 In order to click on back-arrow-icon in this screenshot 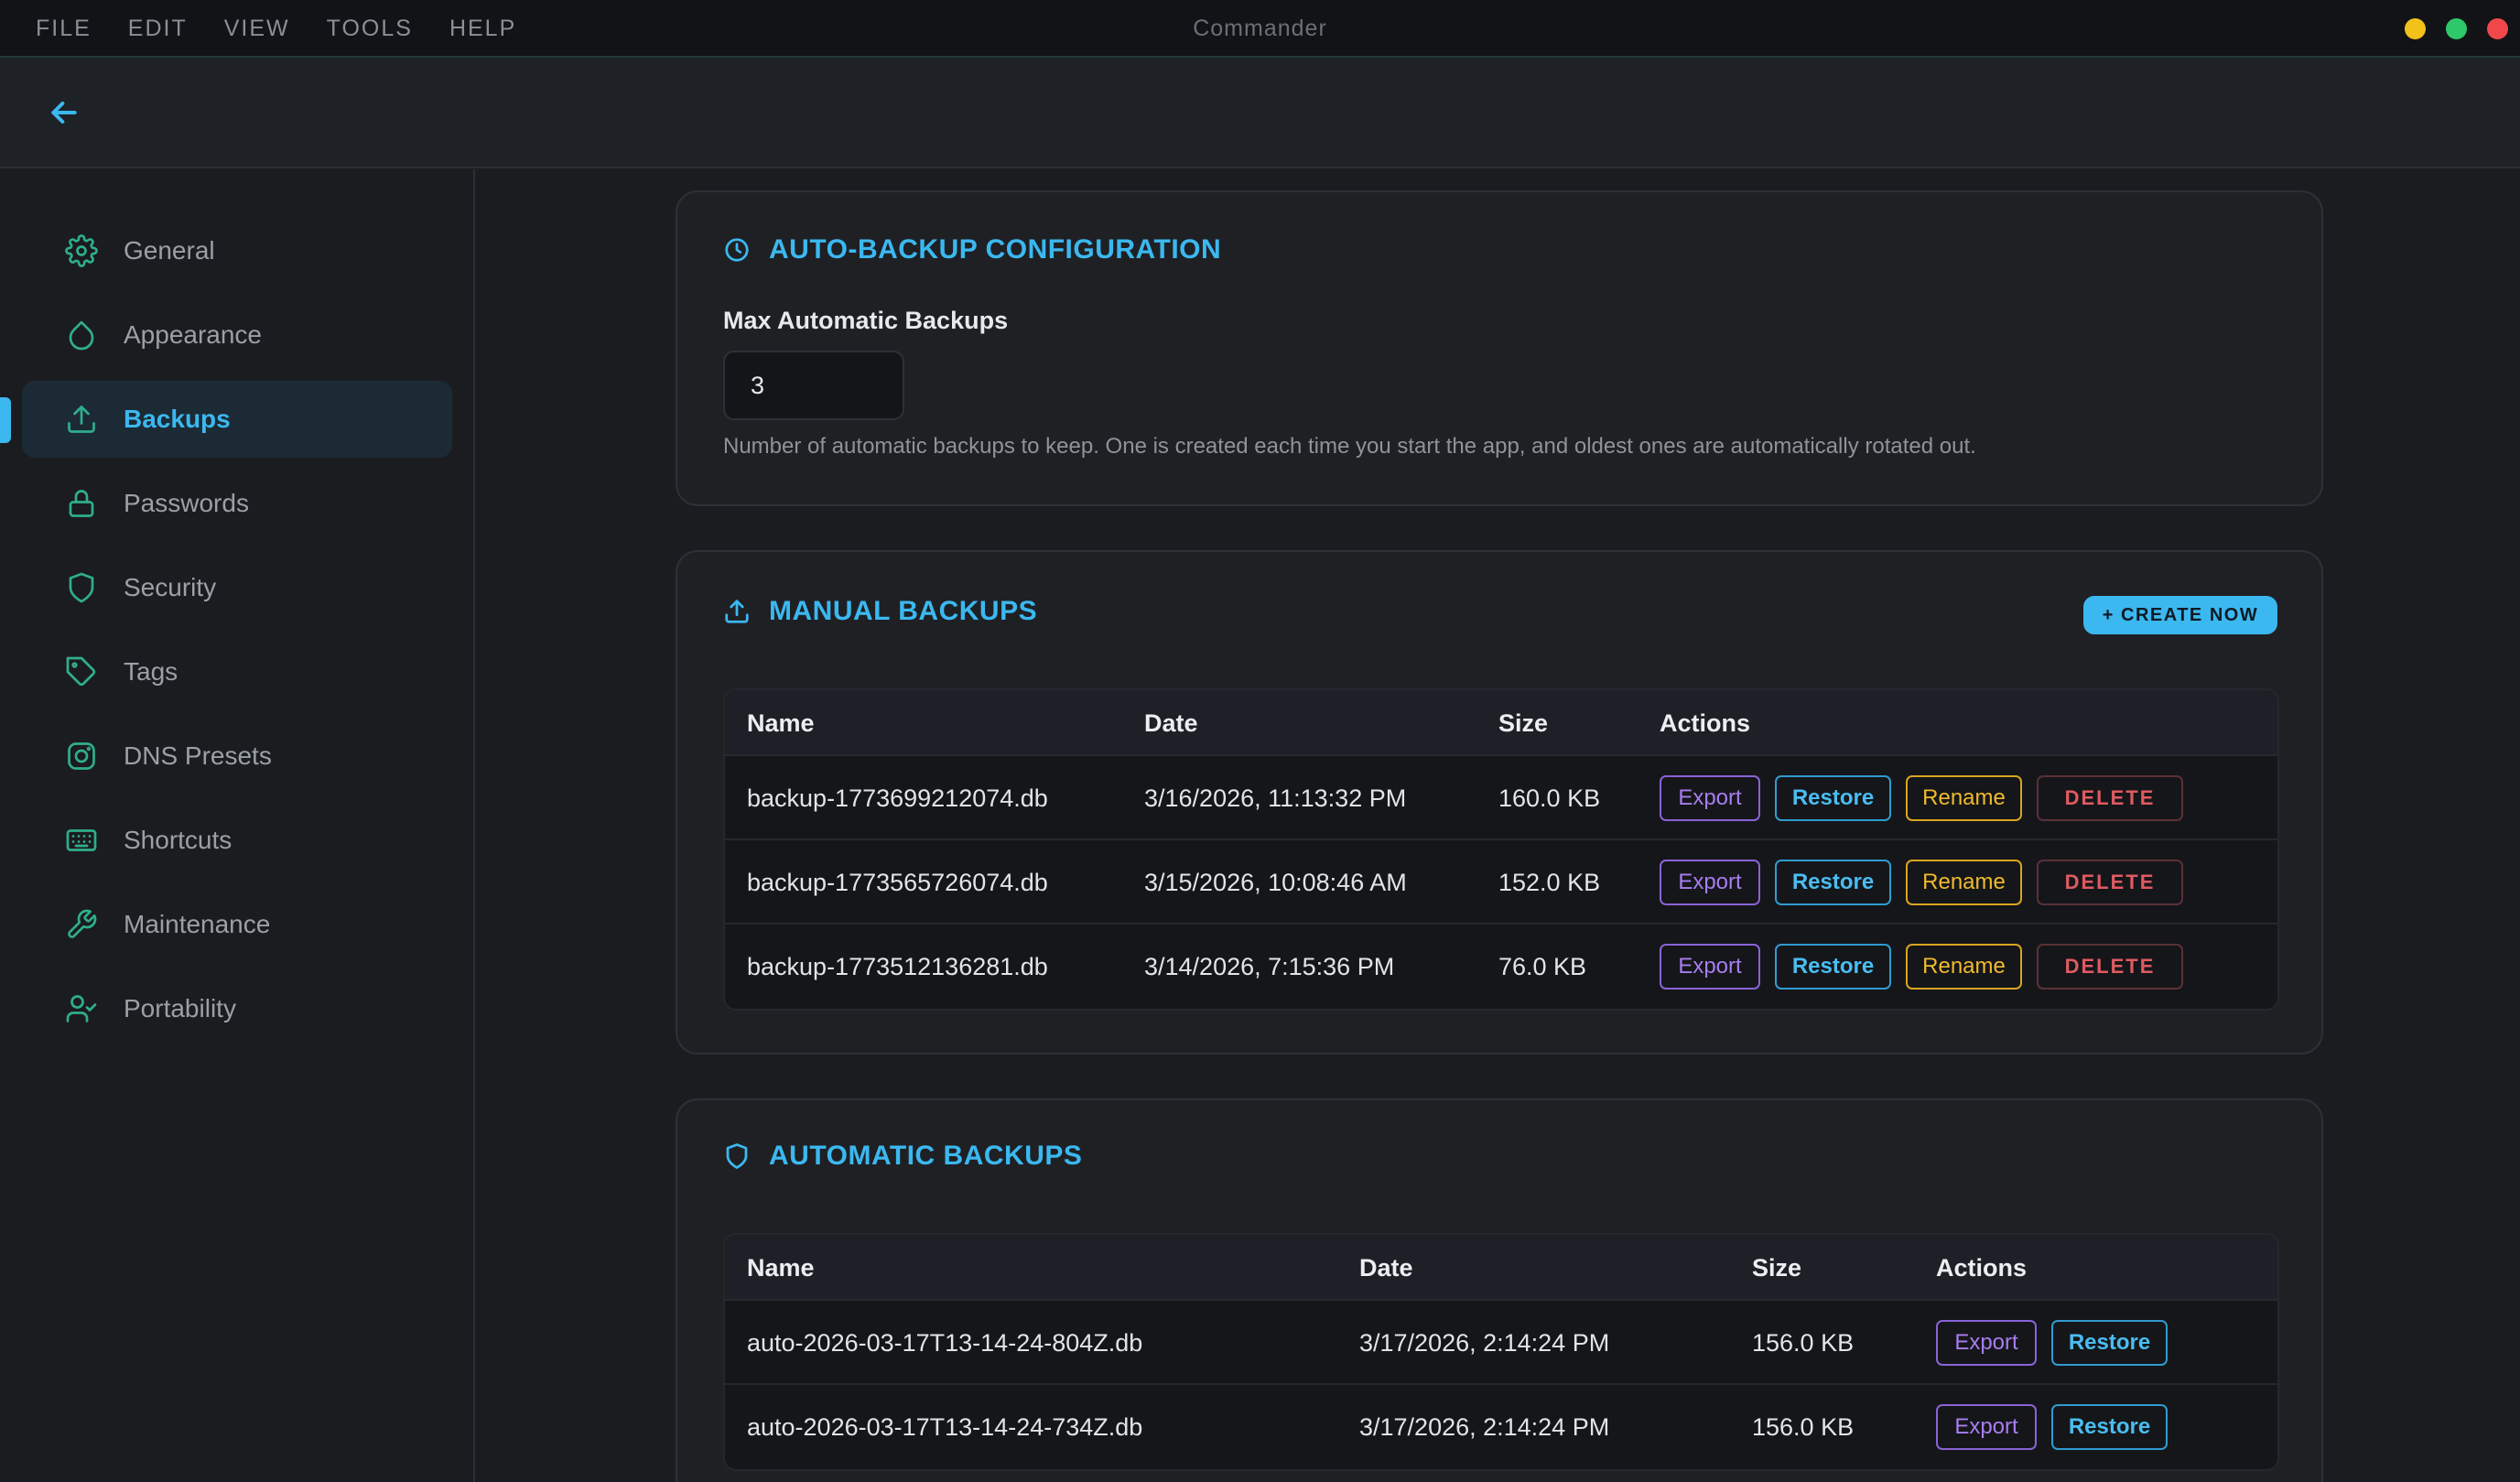, I will do `click(64, 112)`.